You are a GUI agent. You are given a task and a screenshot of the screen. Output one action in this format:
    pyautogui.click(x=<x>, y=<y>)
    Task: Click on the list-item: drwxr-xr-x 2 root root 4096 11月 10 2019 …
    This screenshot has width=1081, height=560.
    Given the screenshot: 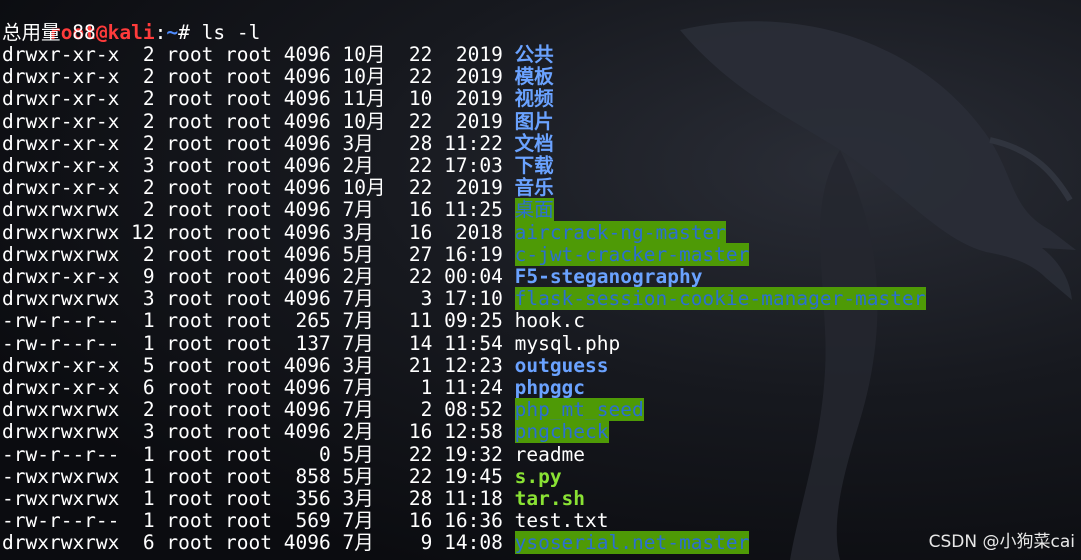 What is the action you would take?
    pyautogui.click(x=278, y=99)
    